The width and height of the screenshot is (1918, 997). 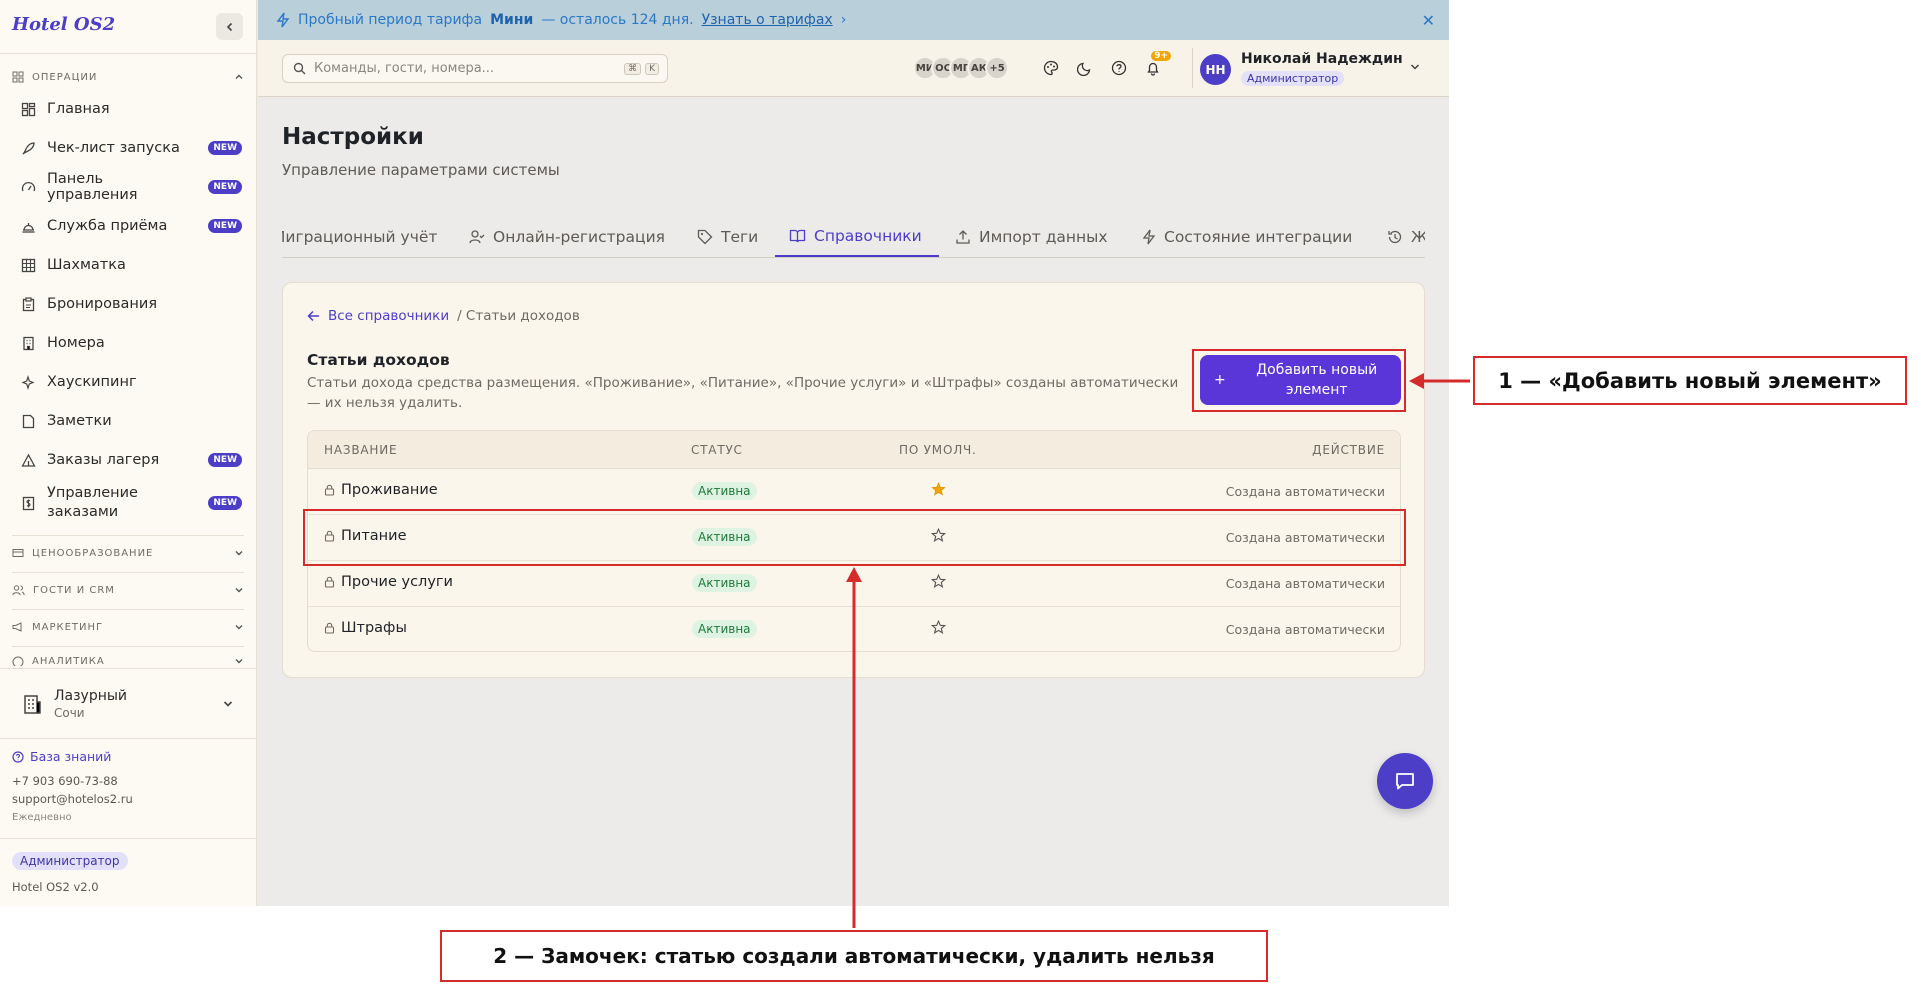 What do you see at coordinates (128, 661) in the screenshot?
I see `sidebar-section-analytics: АНАЛИТИКА` at bounding box center [128, 661].